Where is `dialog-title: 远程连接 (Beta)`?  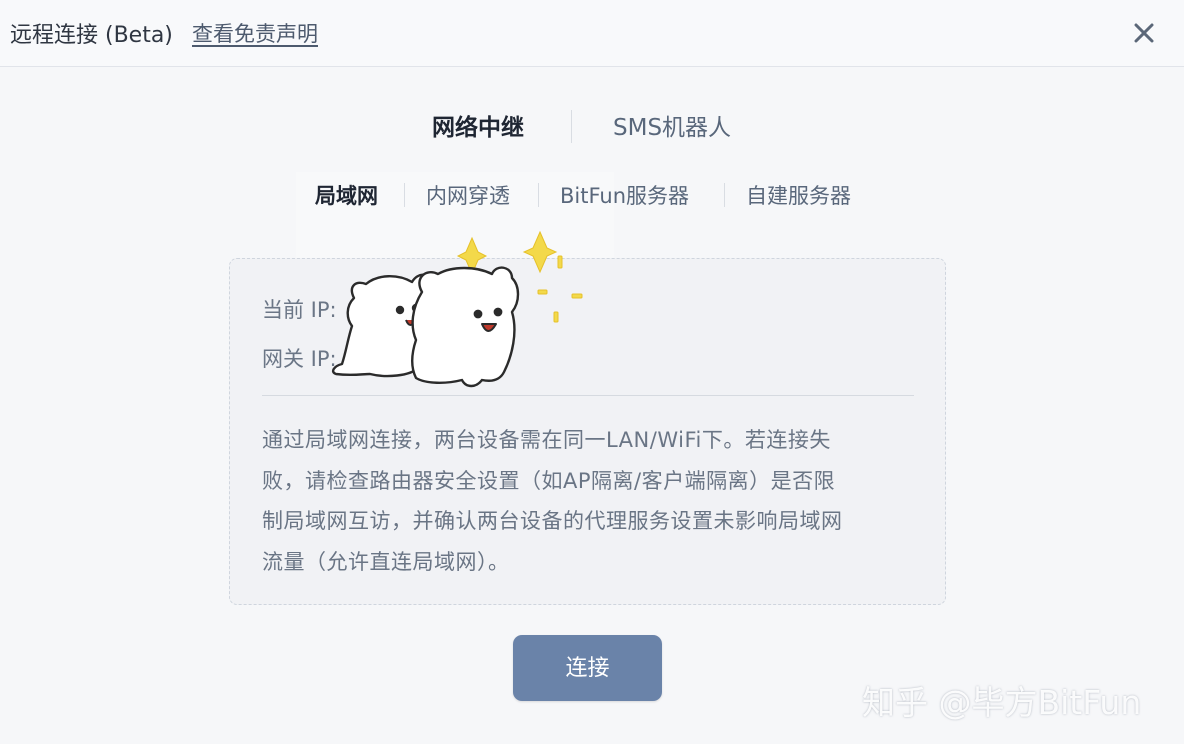
dialog-title: 远程连接 (Beta) is located at coordinates (91, 35).